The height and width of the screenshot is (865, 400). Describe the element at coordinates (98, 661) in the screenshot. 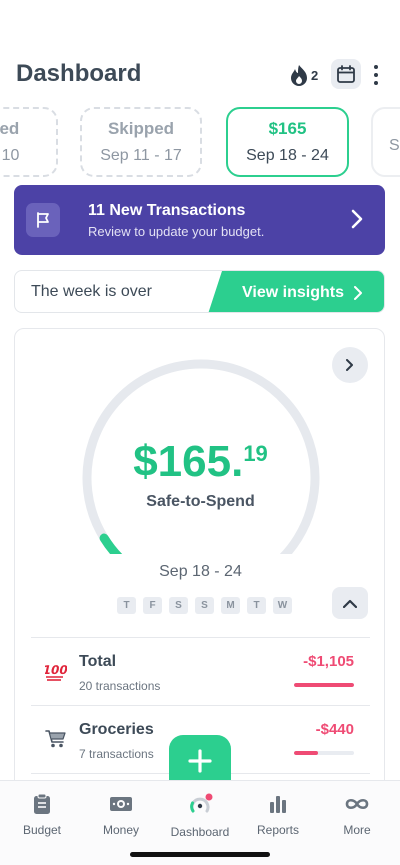

I see `category-name: Total` at that location.